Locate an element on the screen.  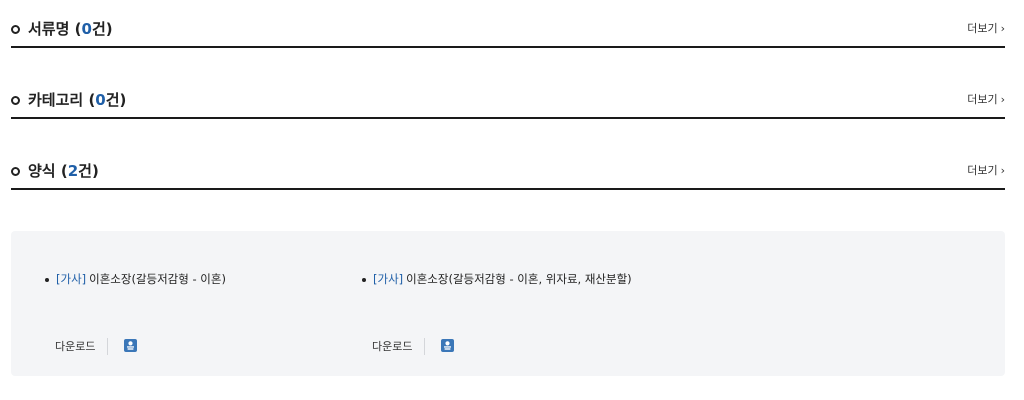
list-item: [가사] 이혼소장(갈등저감형 - 이혼, 위자료, 재산분할) 다운로드 is located at coordinates (512, 303).